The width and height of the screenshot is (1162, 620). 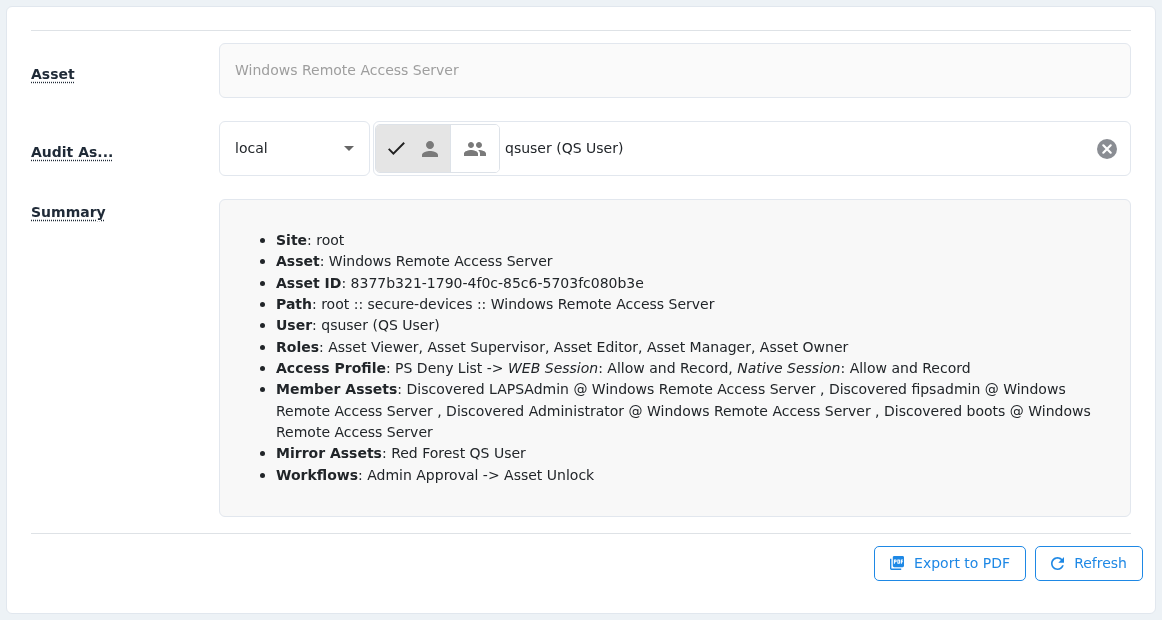 What do you see at coordinates (430, 148) in the screenshot?
I see `person-icon` at bounding box center [430, 148].